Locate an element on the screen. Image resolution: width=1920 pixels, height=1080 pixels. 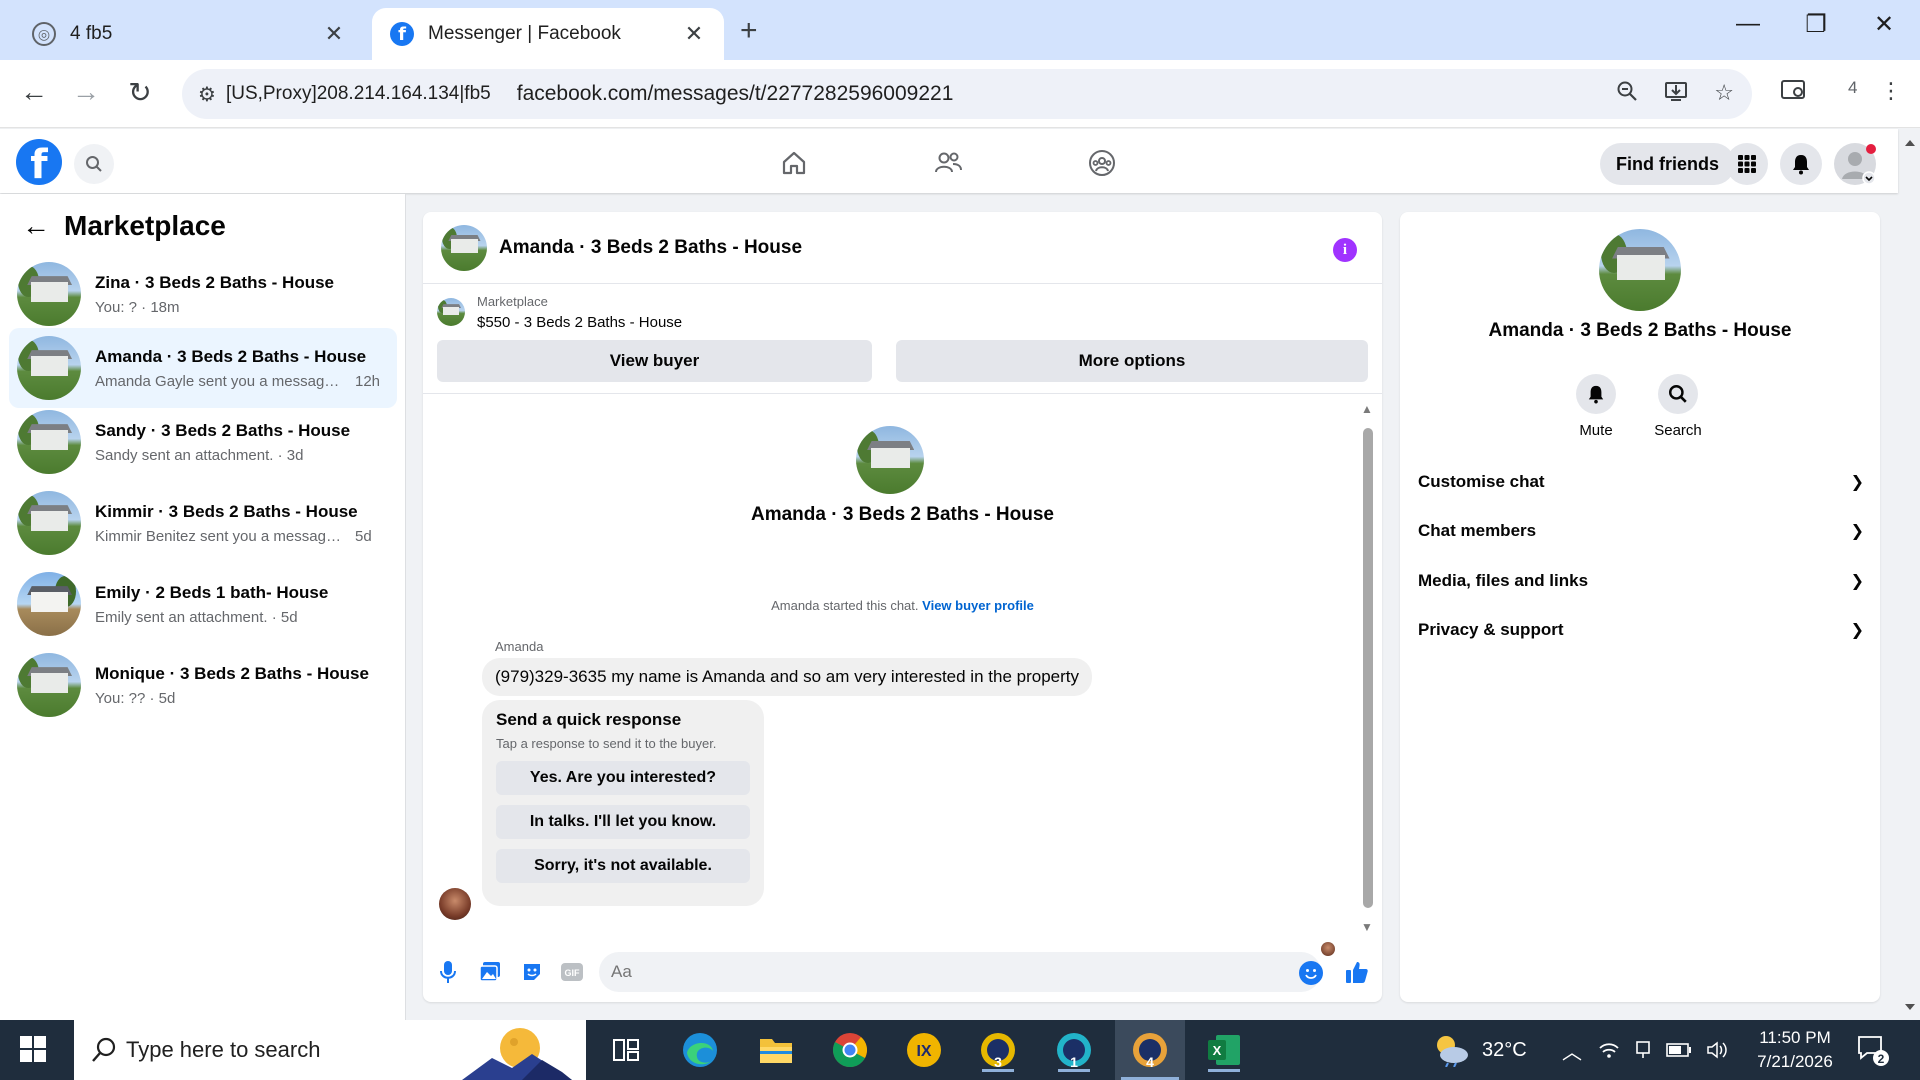
file-explorer-icon is located at coordinates (776, 1050).